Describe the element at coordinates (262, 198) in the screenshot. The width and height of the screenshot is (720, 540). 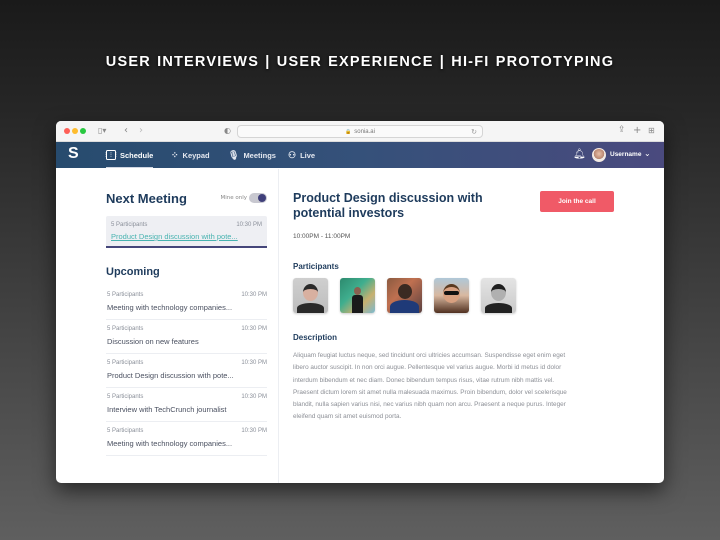
I see `toggle-knob` at that location.